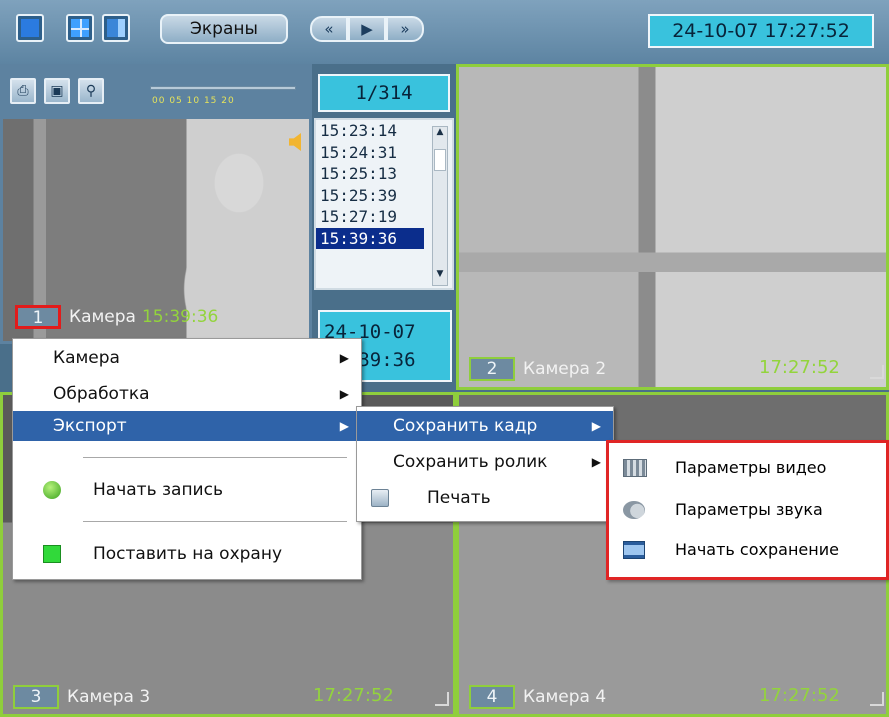 This screenshot has width=889, height=717. Describe the element at coordinates (380, 498) in the screenshot. I see `printer-icon` at that location.